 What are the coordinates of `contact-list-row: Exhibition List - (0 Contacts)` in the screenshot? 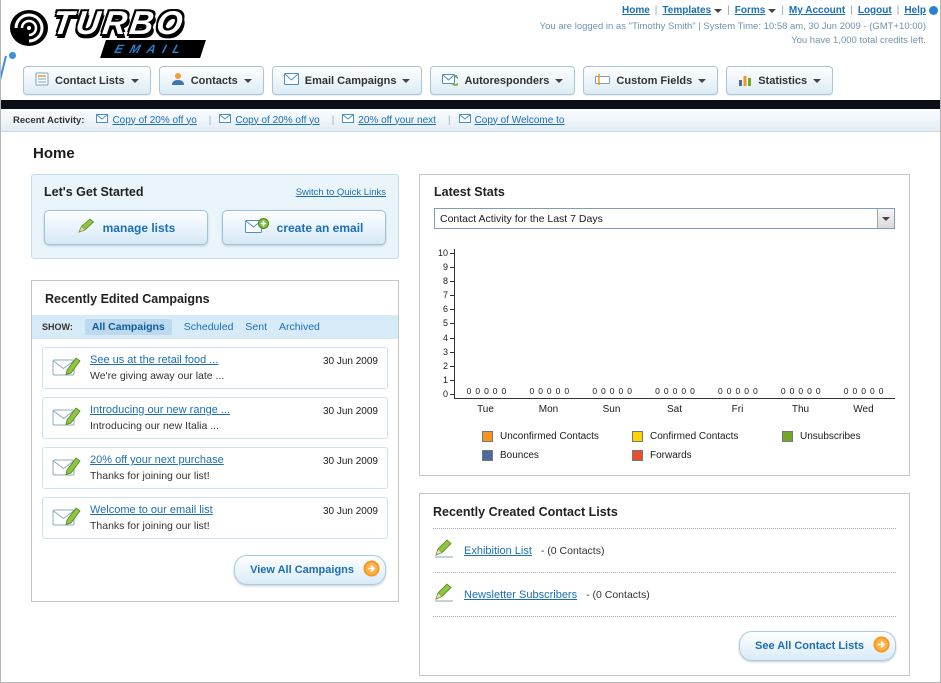 It's located at (664, 550).